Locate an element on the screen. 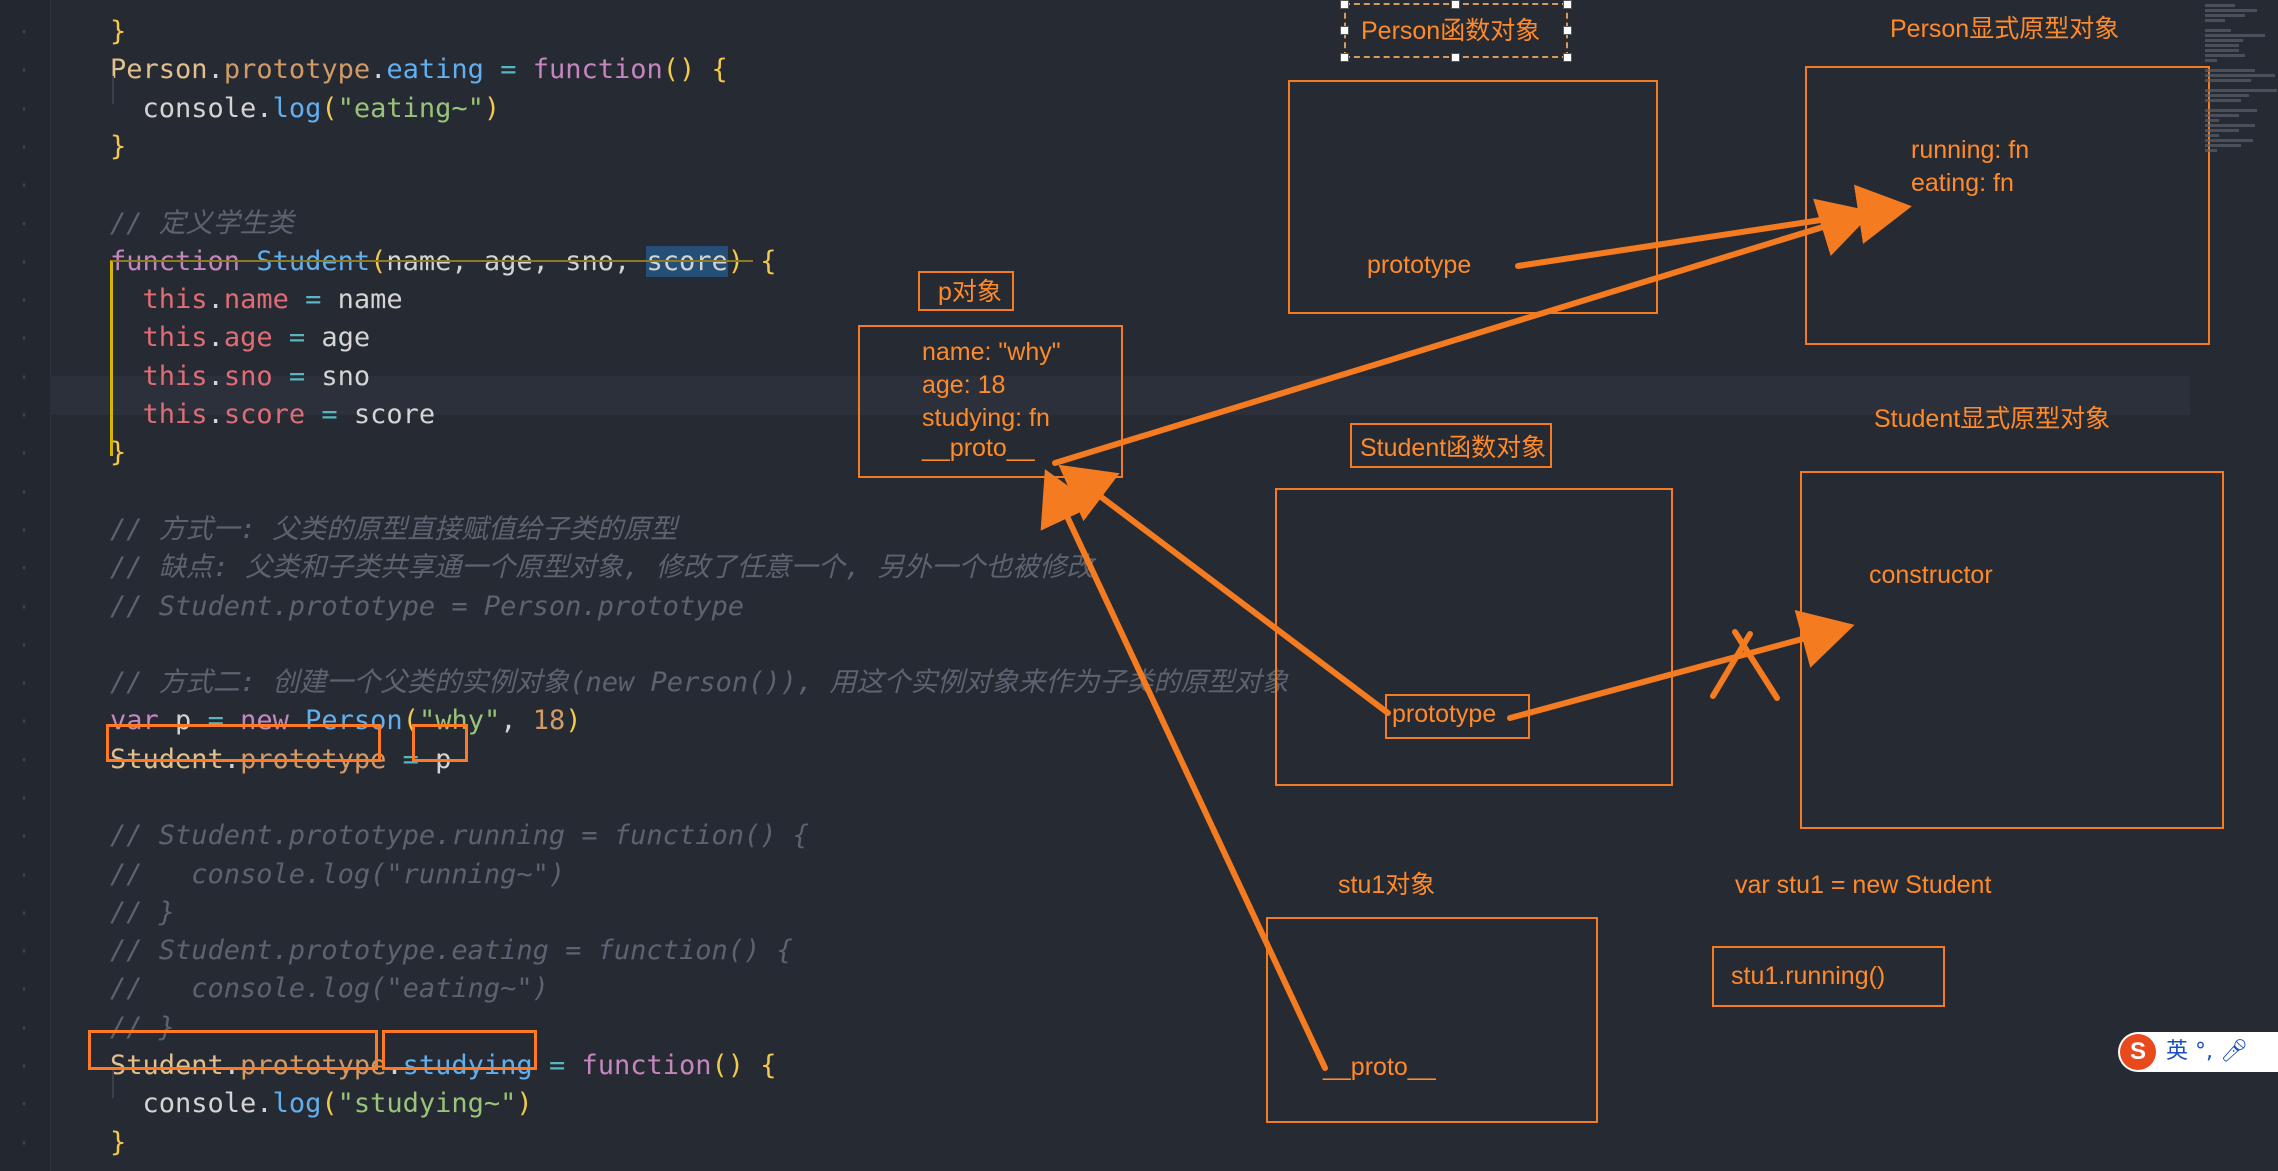 The height and width of the screenshot is (1171, 2278). arrow-person-prototype is located at coordinates (1713, 226).